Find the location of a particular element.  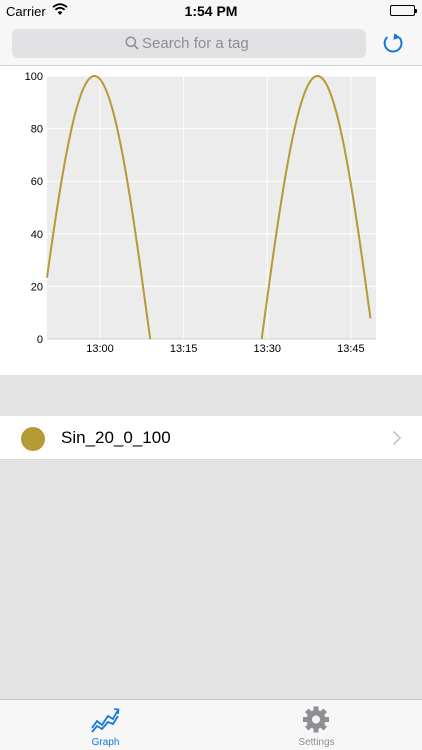

x-tick-label: 13:15 is located at coordinates (184, 349).